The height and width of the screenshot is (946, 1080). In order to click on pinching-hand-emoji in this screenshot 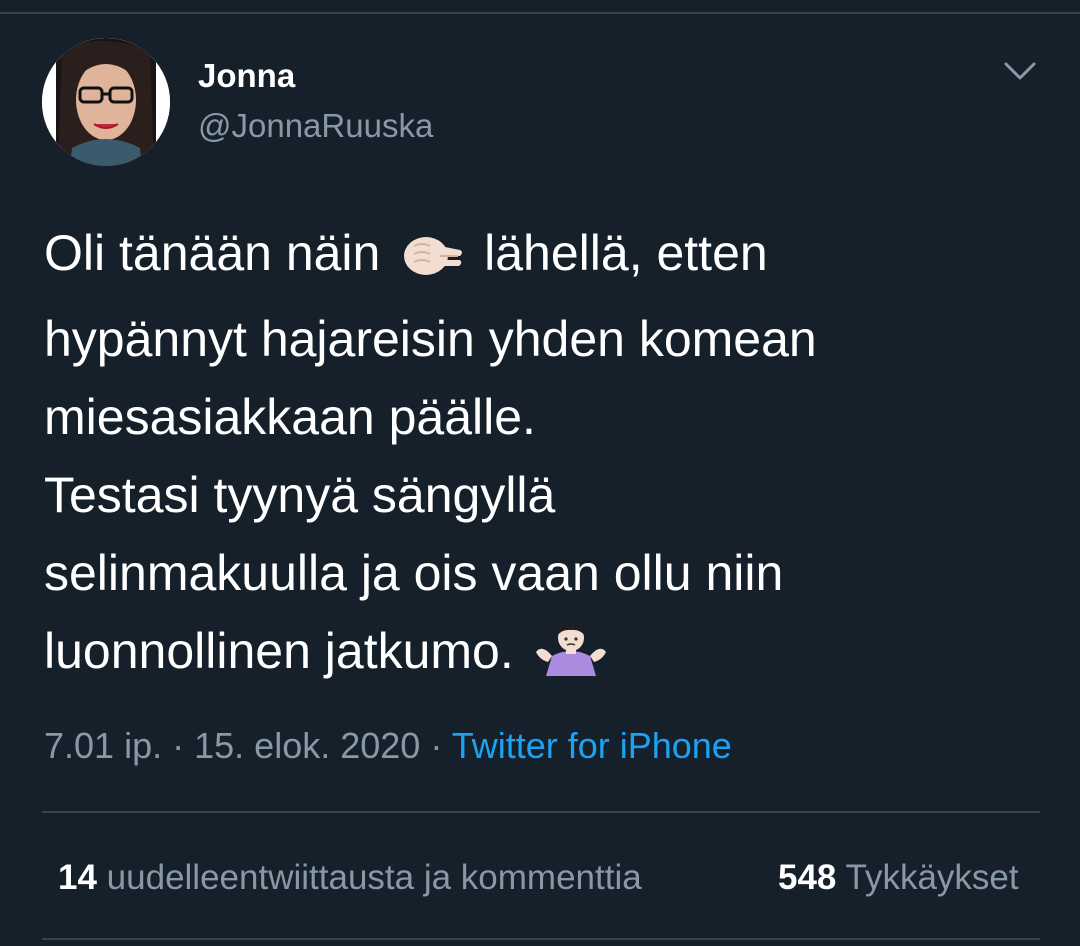, I will do `click(432, 261)`.